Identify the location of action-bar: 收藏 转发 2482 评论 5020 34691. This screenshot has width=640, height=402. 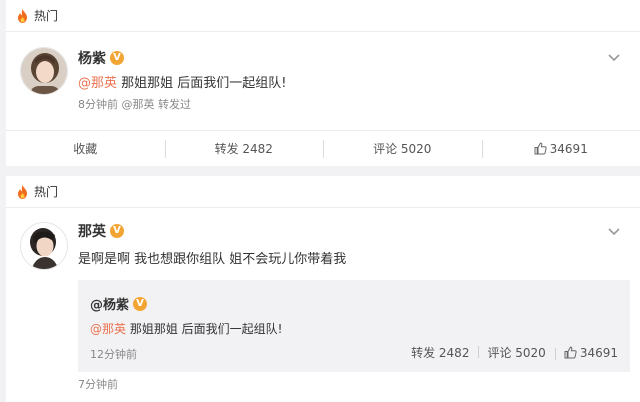
(323, 148).